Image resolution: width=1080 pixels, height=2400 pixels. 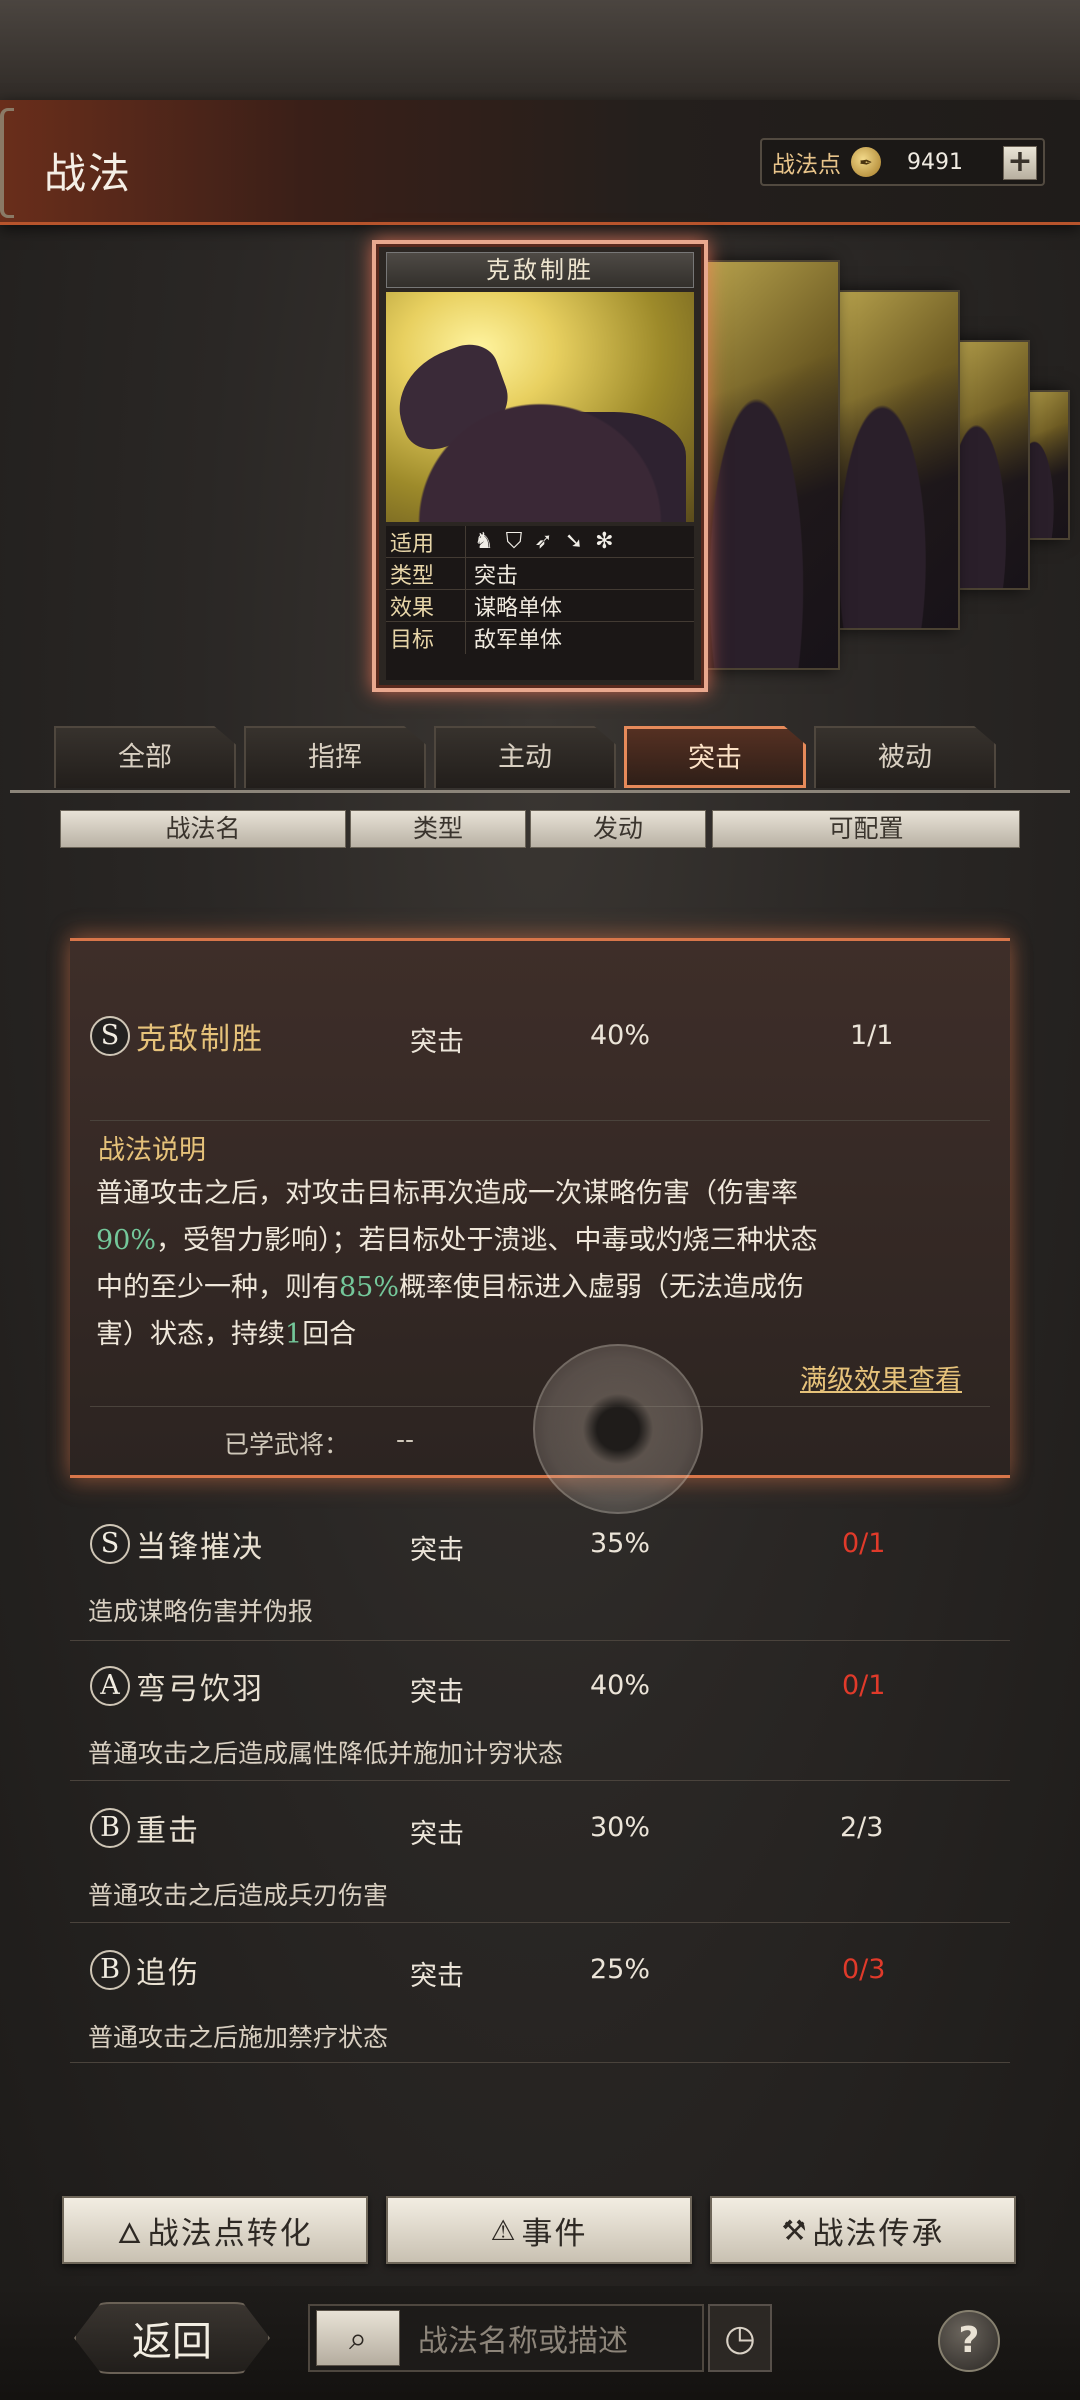 I want to click on desc-line: 概率使目标进入虚弱（无法造成伤, so click(x=602, y=1287).